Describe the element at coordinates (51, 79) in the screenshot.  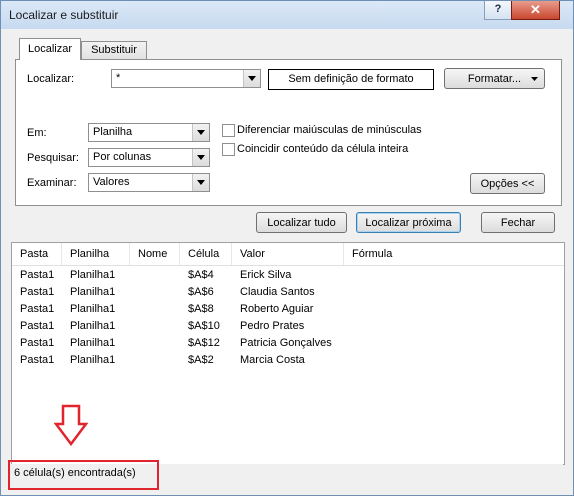
I see `find-what-label: Localizar:` at that location.